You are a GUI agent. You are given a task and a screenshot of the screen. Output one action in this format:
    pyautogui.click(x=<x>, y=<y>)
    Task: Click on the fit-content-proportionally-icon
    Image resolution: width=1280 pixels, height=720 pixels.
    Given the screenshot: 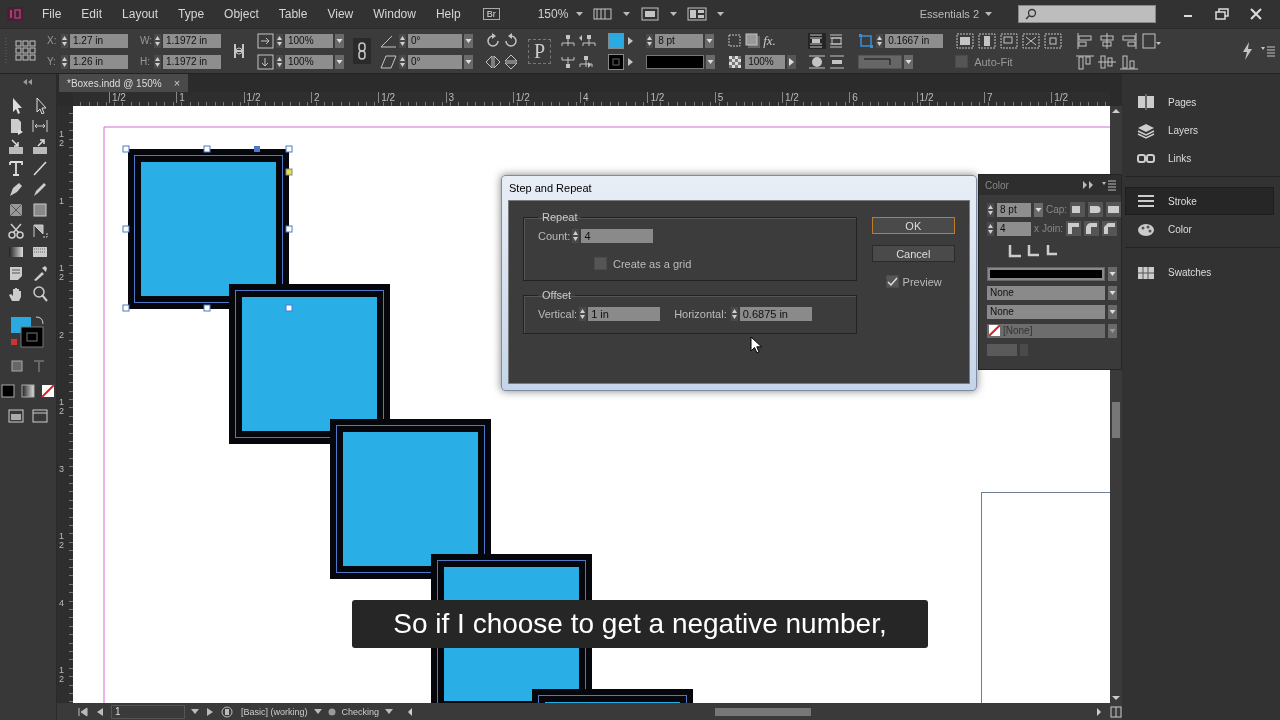 What is the action you would take?
    pyautogui.click(x=987, y=40)
    